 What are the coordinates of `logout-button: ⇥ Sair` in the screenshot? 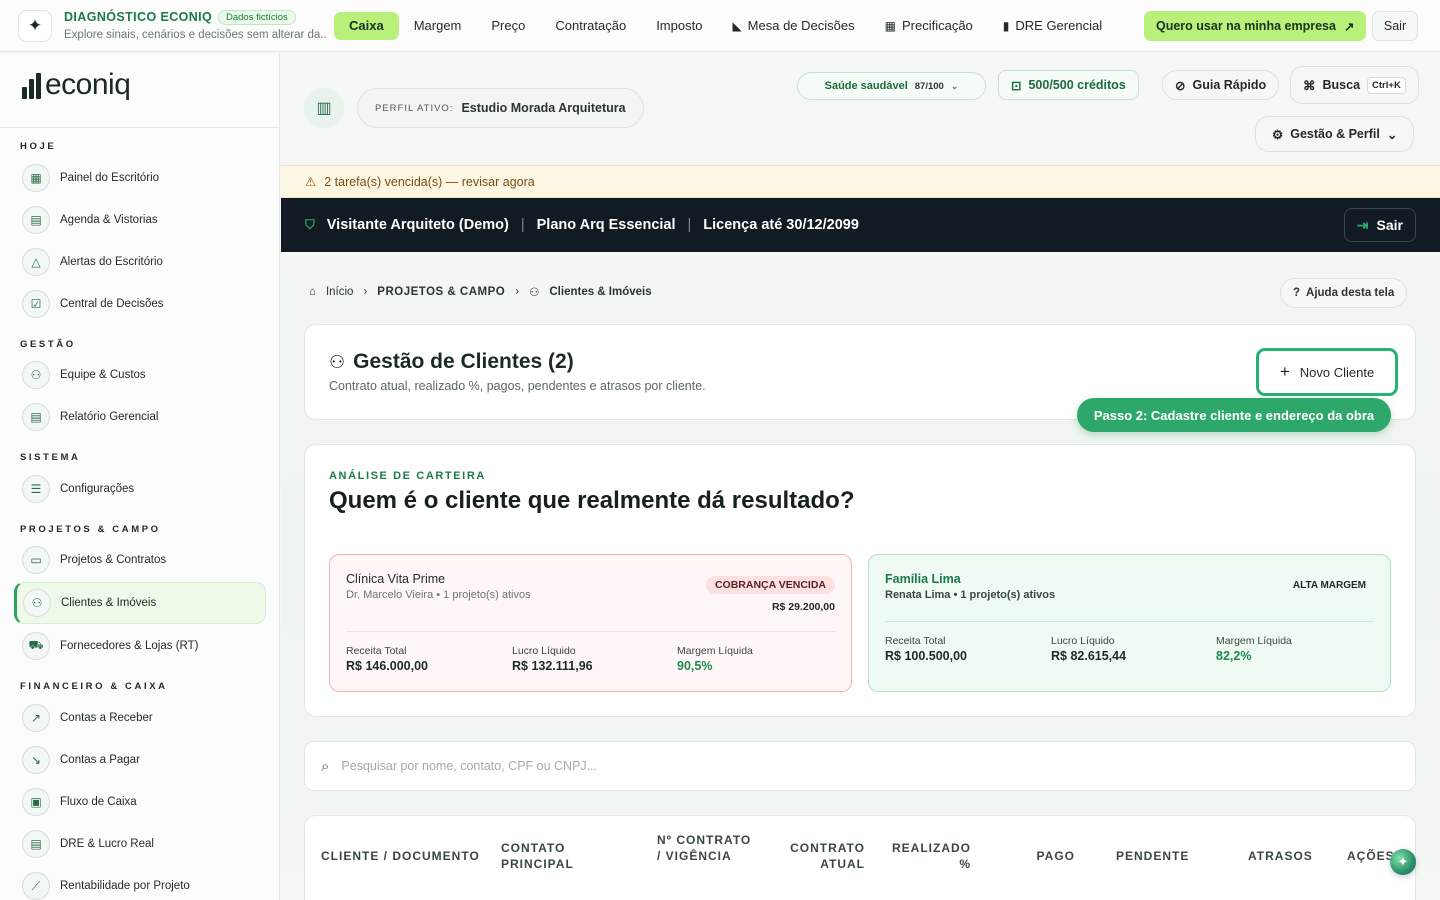 It's located at (1379, 225).